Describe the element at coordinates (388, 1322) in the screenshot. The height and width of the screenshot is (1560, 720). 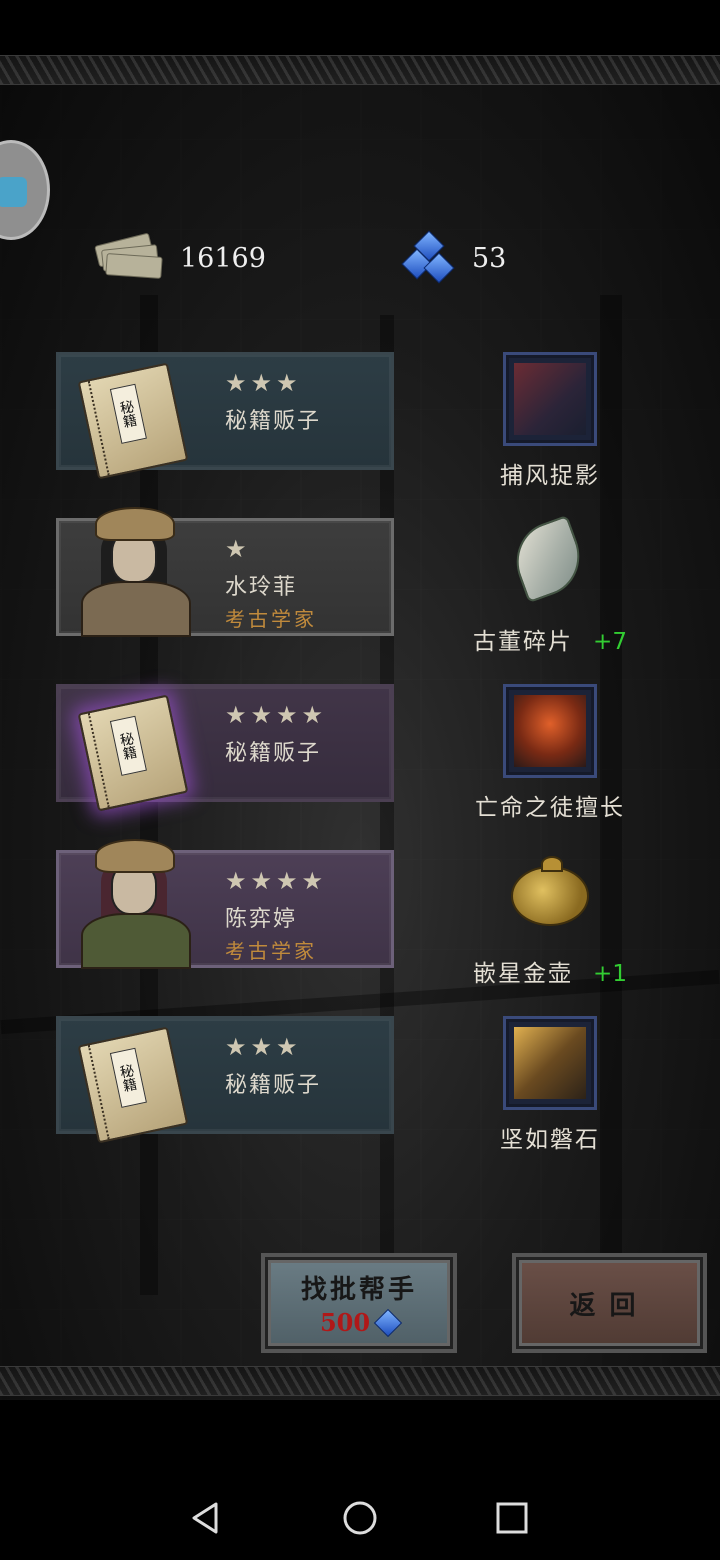
I see `gem-icon` at that location.